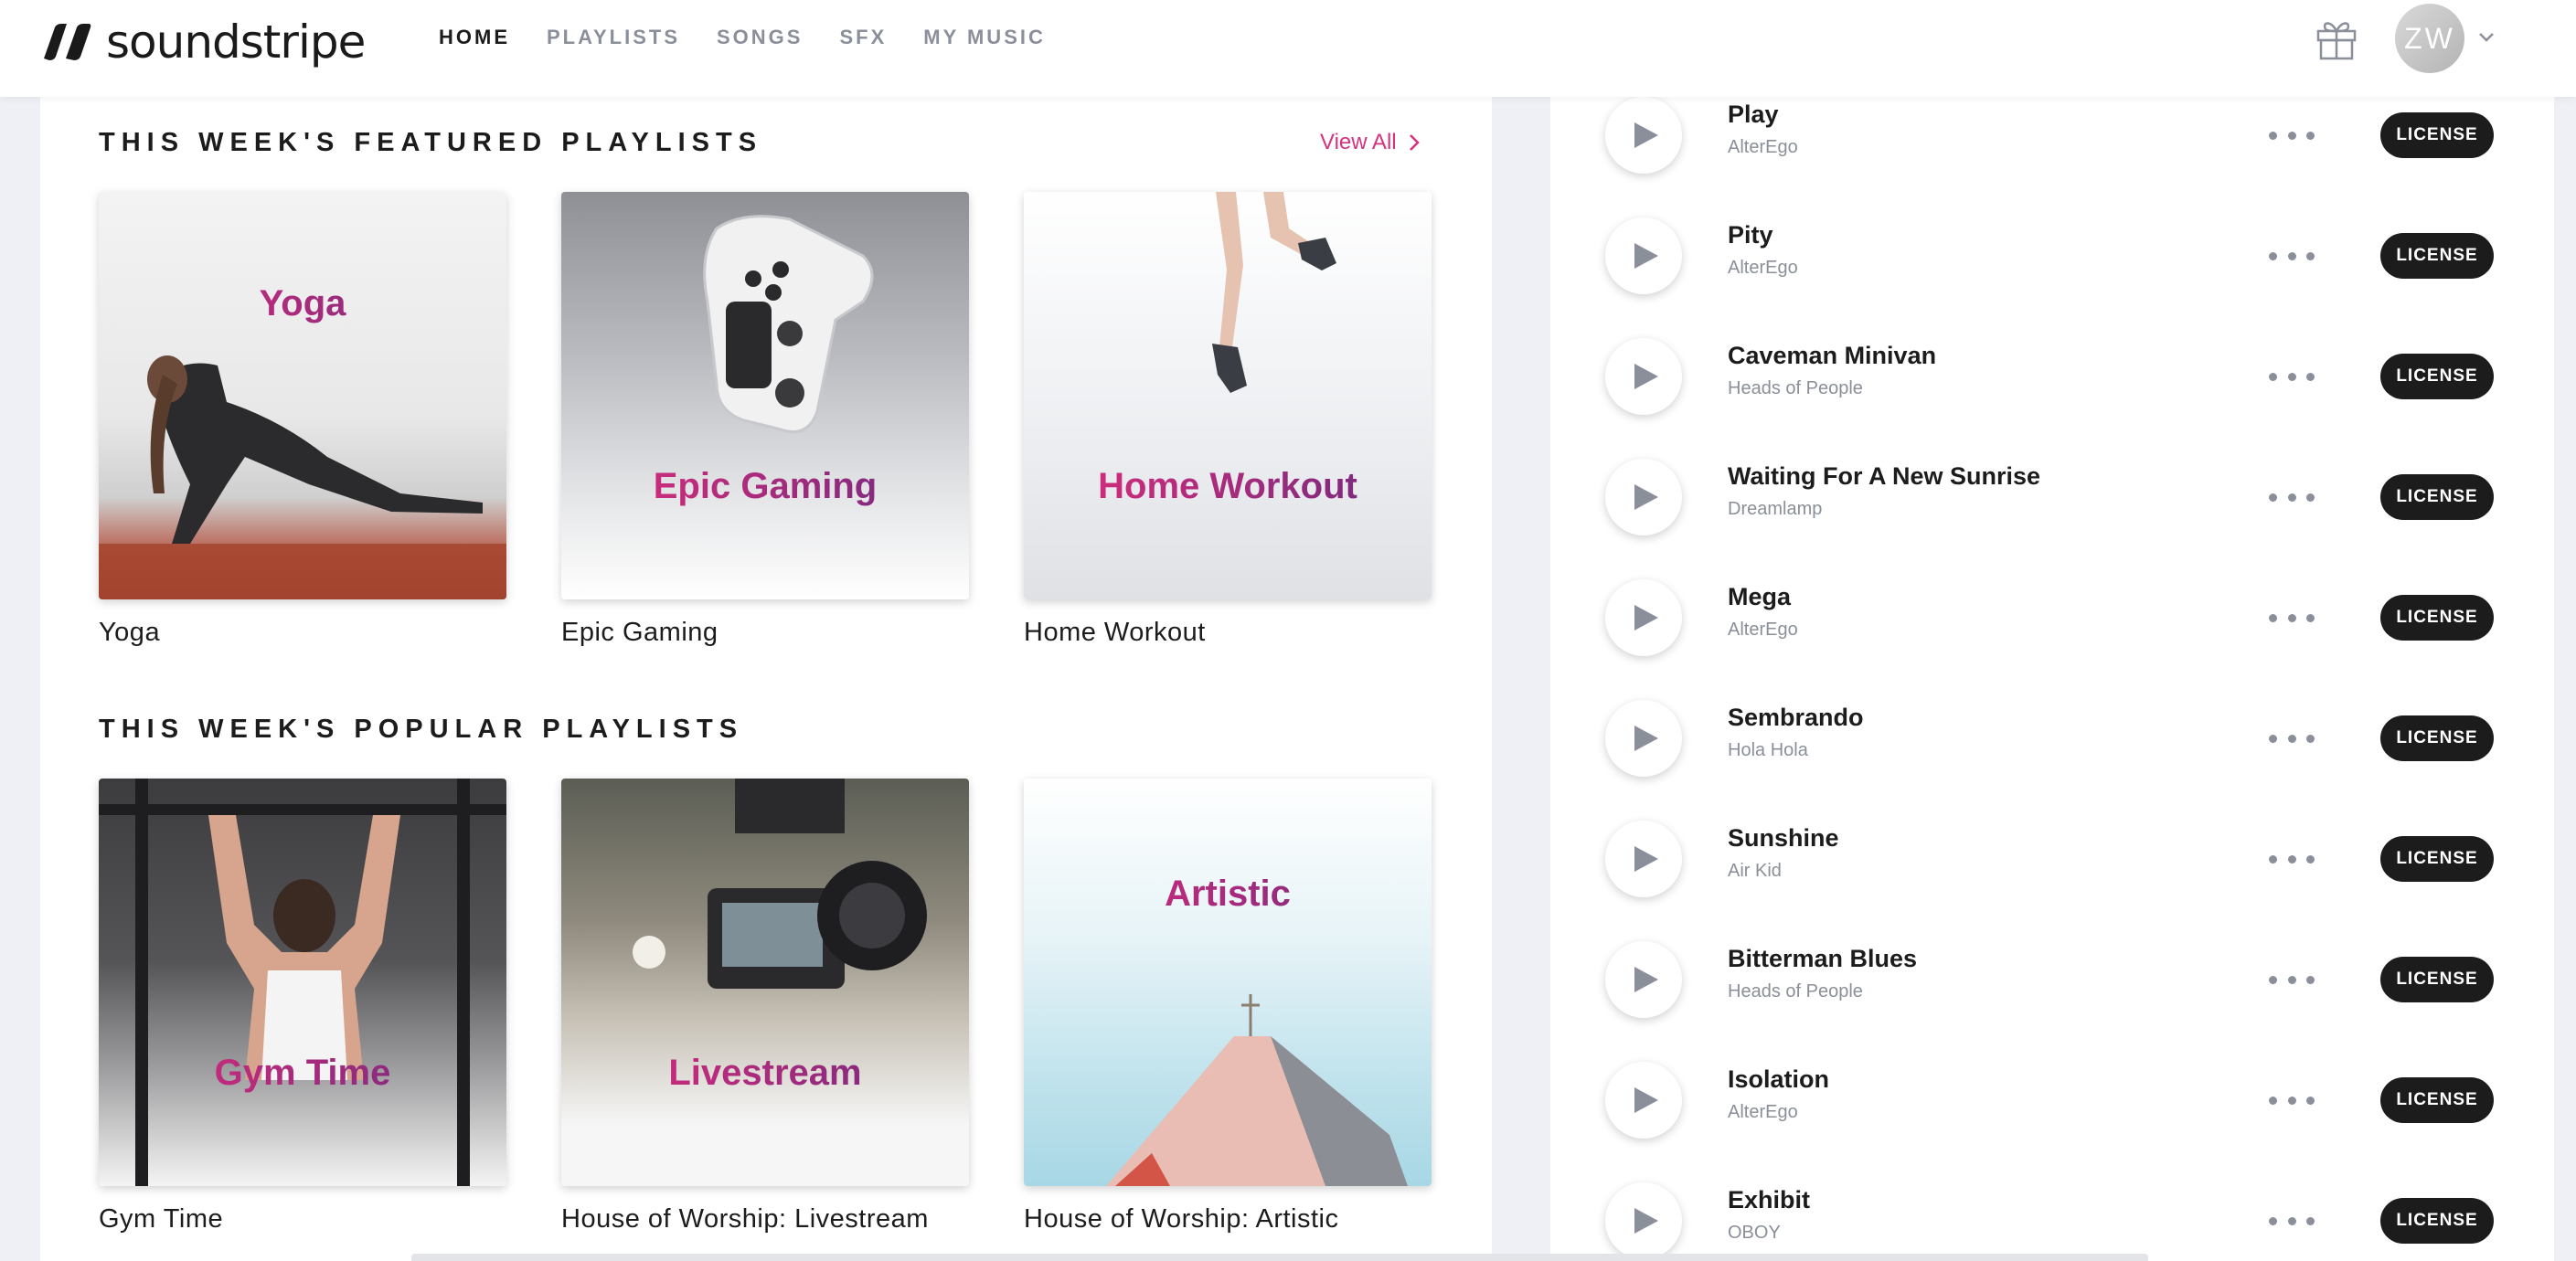 The height and width of the screenshot is (1261, 2576). What do you see at coordinates (161, 1219) in the screenshot?
I see `card-caption: Gym Time` at bounding box center [161, 1219].